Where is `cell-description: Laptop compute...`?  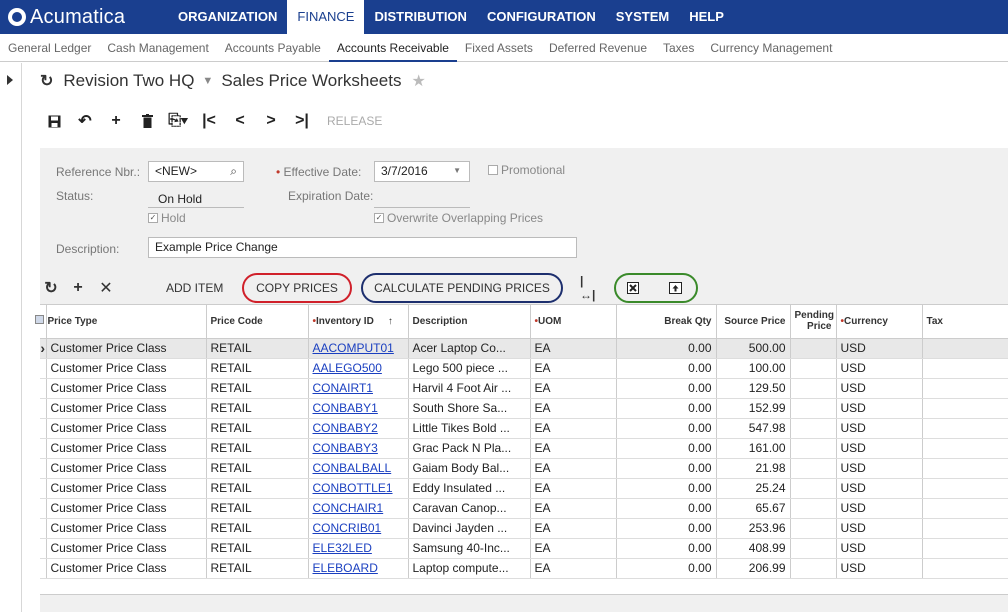 cell-description: Laptop compute... is located at coordinates (469, 568).